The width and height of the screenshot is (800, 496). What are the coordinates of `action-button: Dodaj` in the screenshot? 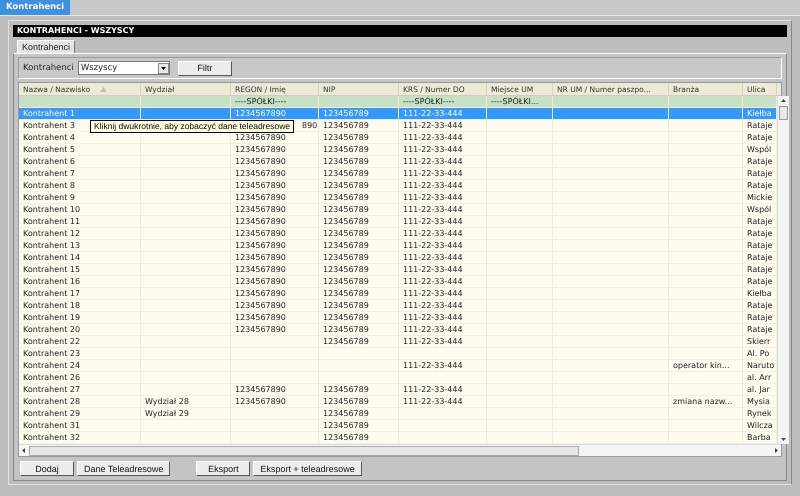 It's located at (47, 468).